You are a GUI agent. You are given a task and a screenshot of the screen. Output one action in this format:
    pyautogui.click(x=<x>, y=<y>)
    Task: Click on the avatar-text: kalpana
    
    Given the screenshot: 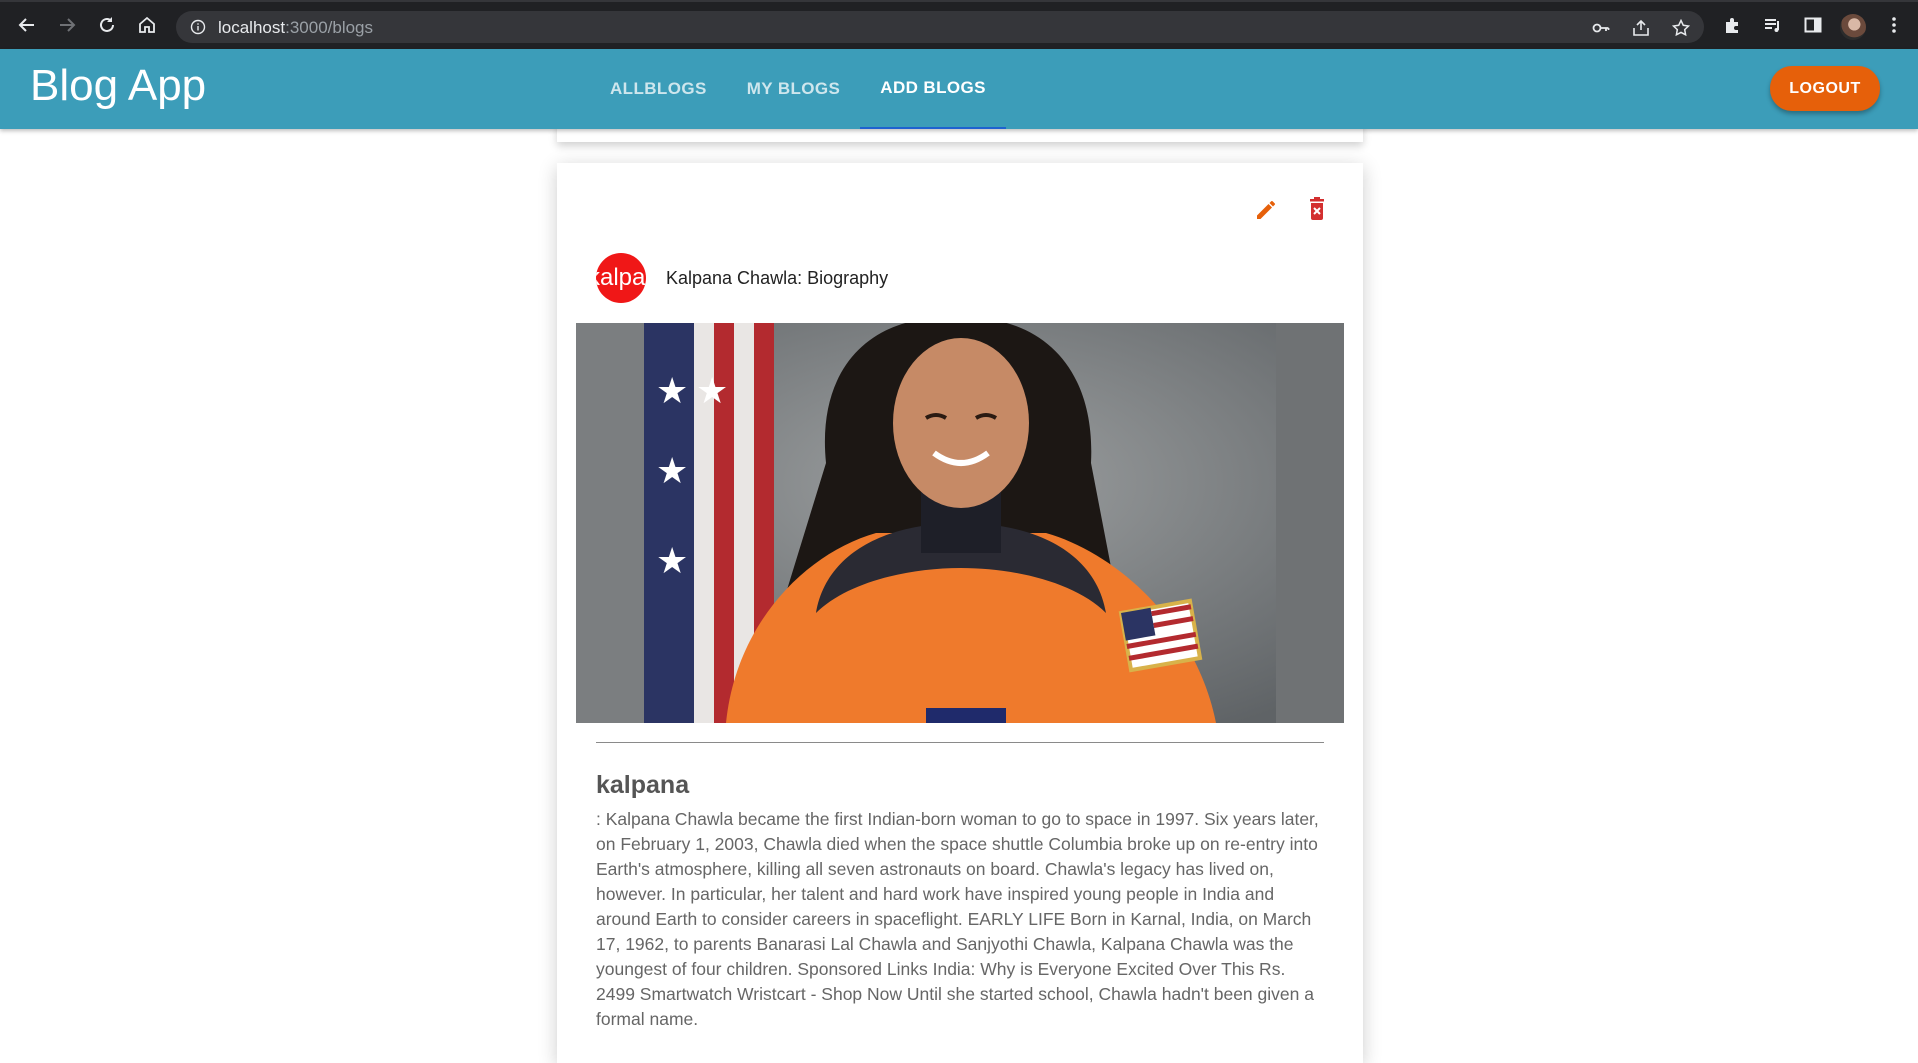 What is the action you would take?
    pyautogui.click(x=621, y=277)
    